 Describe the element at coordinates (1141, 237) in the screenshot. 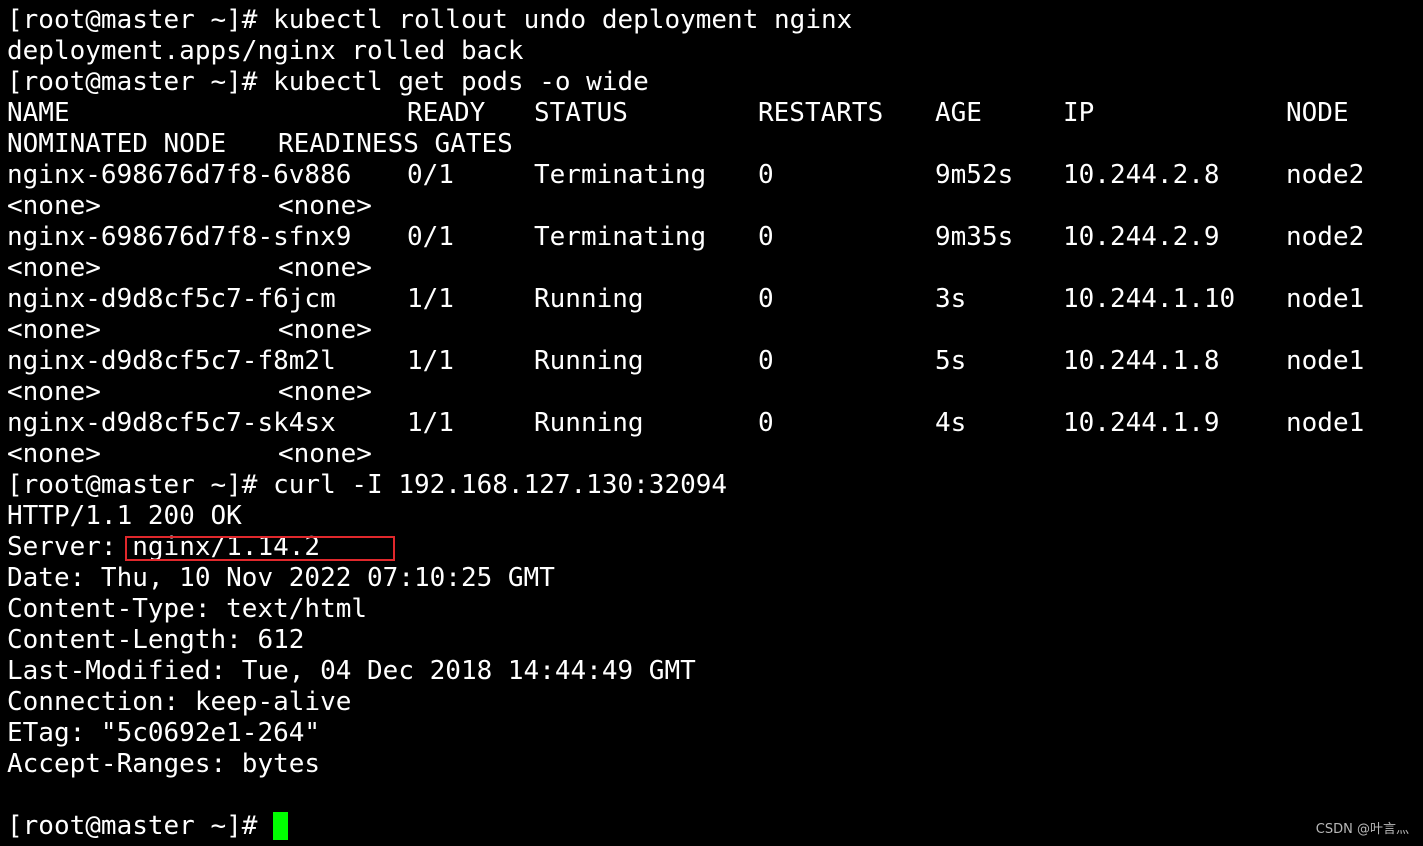

I see `pod-ip: 10.244.2.9` at that location.